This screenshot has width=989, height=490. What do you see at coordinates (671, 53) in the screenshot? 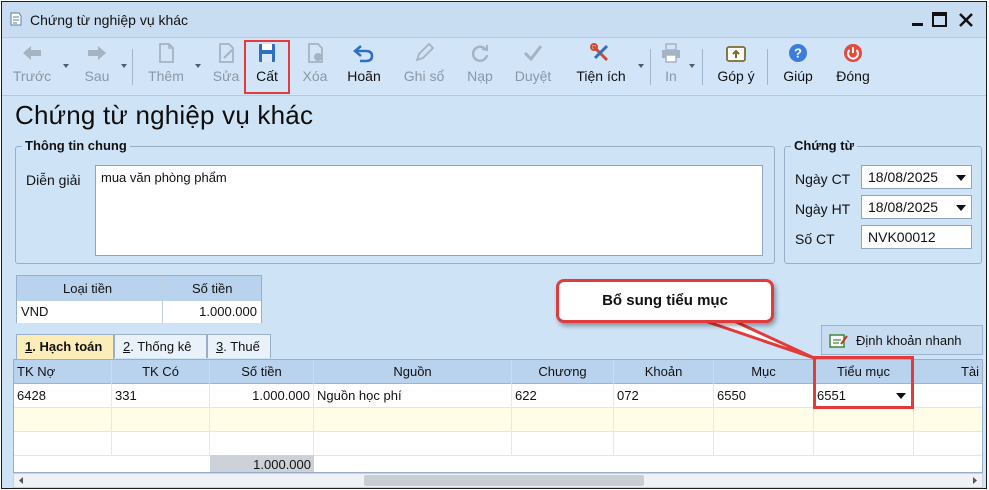
I see `printer-icon` at bounding box center [671, 53].